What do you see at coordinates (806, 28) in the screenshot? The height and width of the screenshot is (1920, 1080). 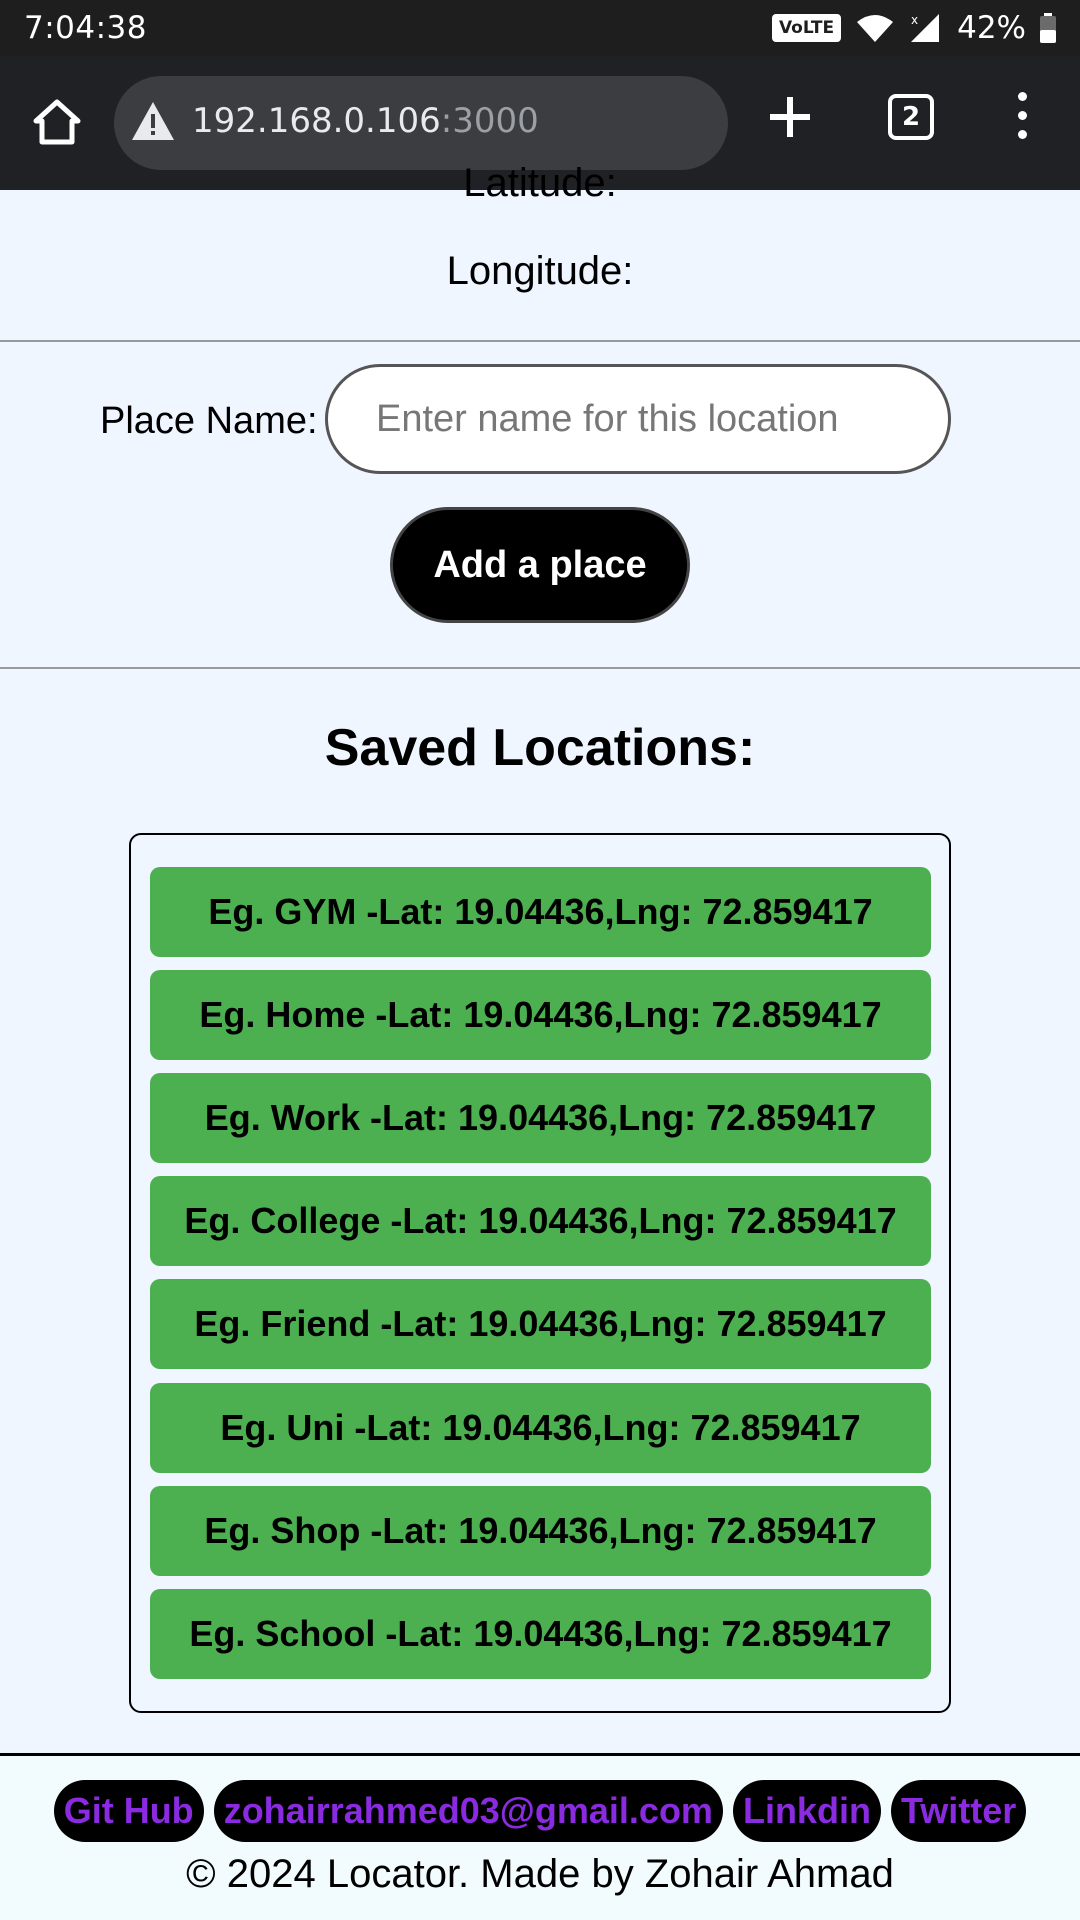 I see `volte-icon: VoLTE` at bounding box center [806, 28].